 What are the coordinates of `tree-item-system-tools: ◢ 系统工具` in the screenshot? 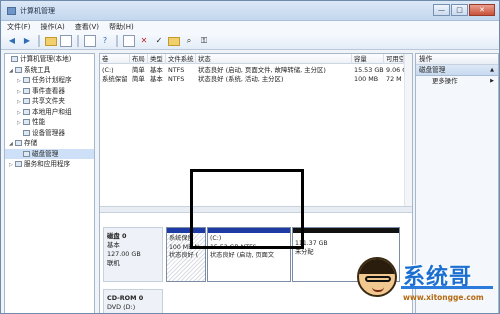 It's located at (49, 70).